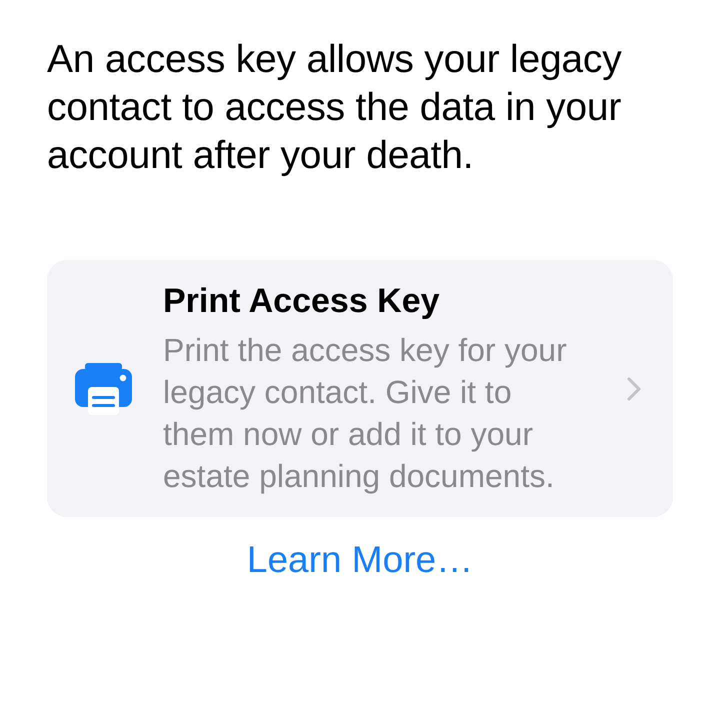 The image size is (720, 720). I want to click on chevron-right-icon, so click(634, 388).